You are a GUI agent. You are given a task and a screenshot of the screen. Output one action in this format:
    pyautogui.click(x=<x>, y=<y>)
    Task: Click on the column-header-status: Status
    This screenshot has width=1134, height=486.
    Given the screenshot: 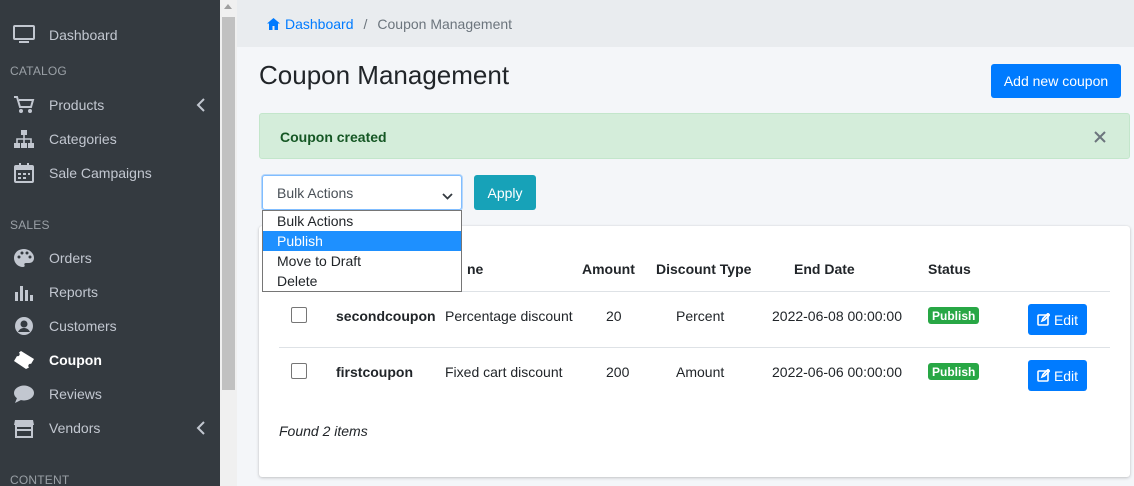 What is the action you would take?
    pyautogui.click(x=949, y=269)
    